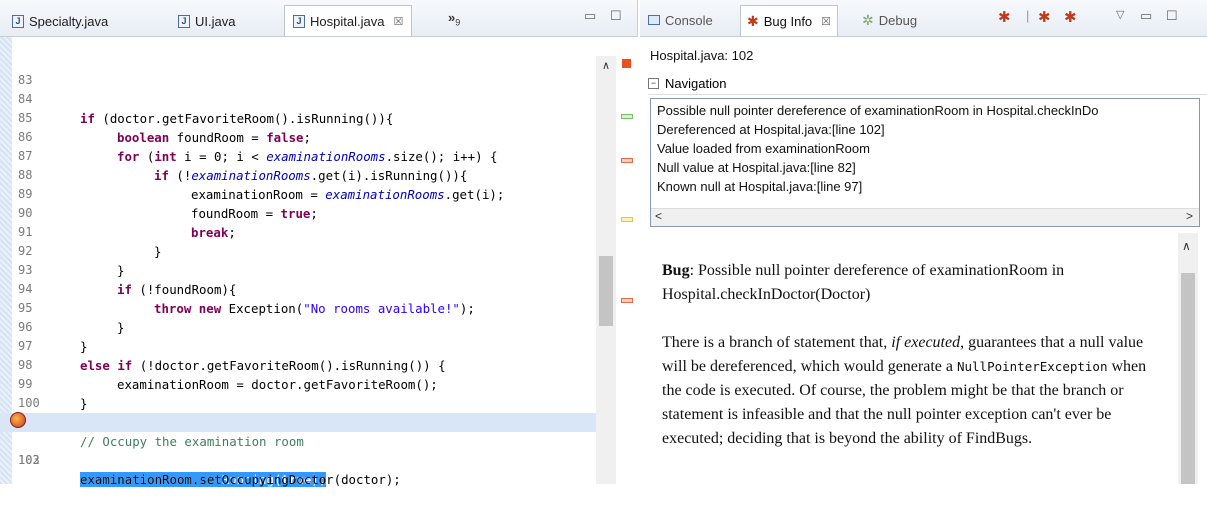  I want to click on tab-hospital-java: J Hospital.java ☒, so click(348, 20).